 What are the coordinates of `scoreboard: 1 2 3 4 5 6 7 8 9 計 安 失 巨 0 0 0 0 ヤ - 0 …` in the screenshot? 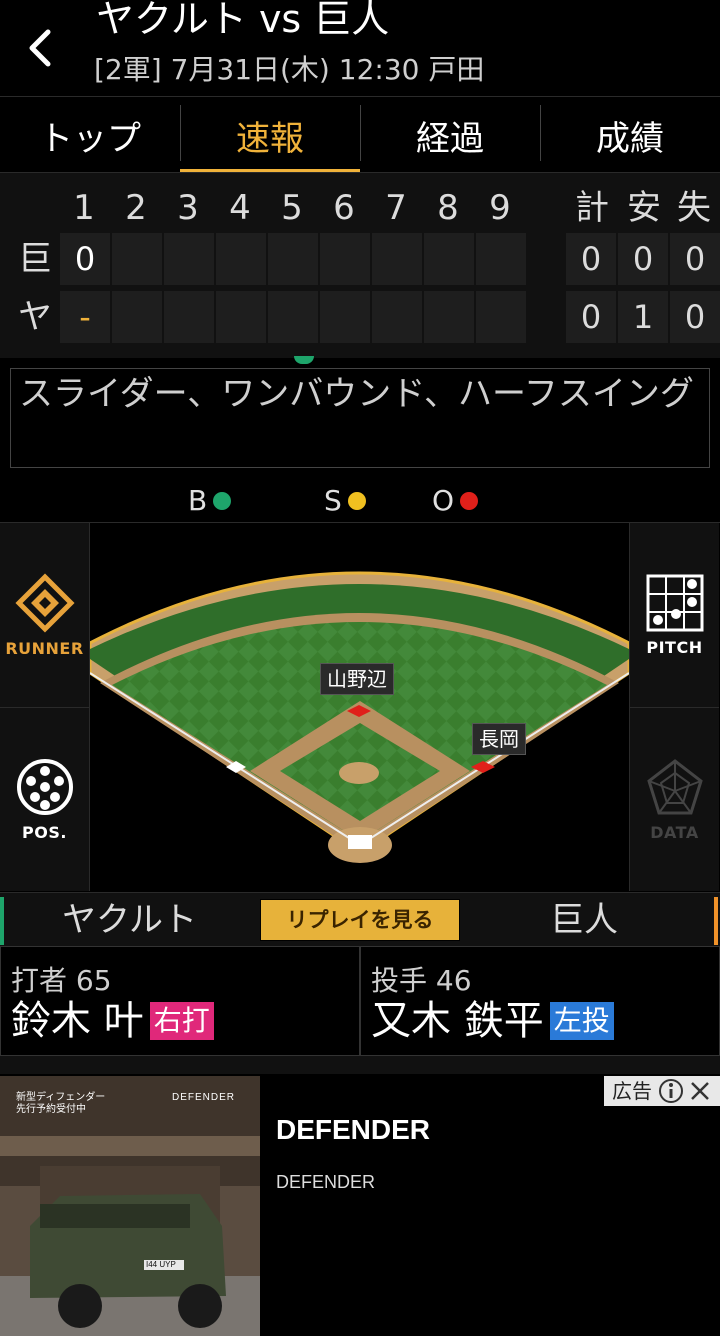 It's located at (360, 265).